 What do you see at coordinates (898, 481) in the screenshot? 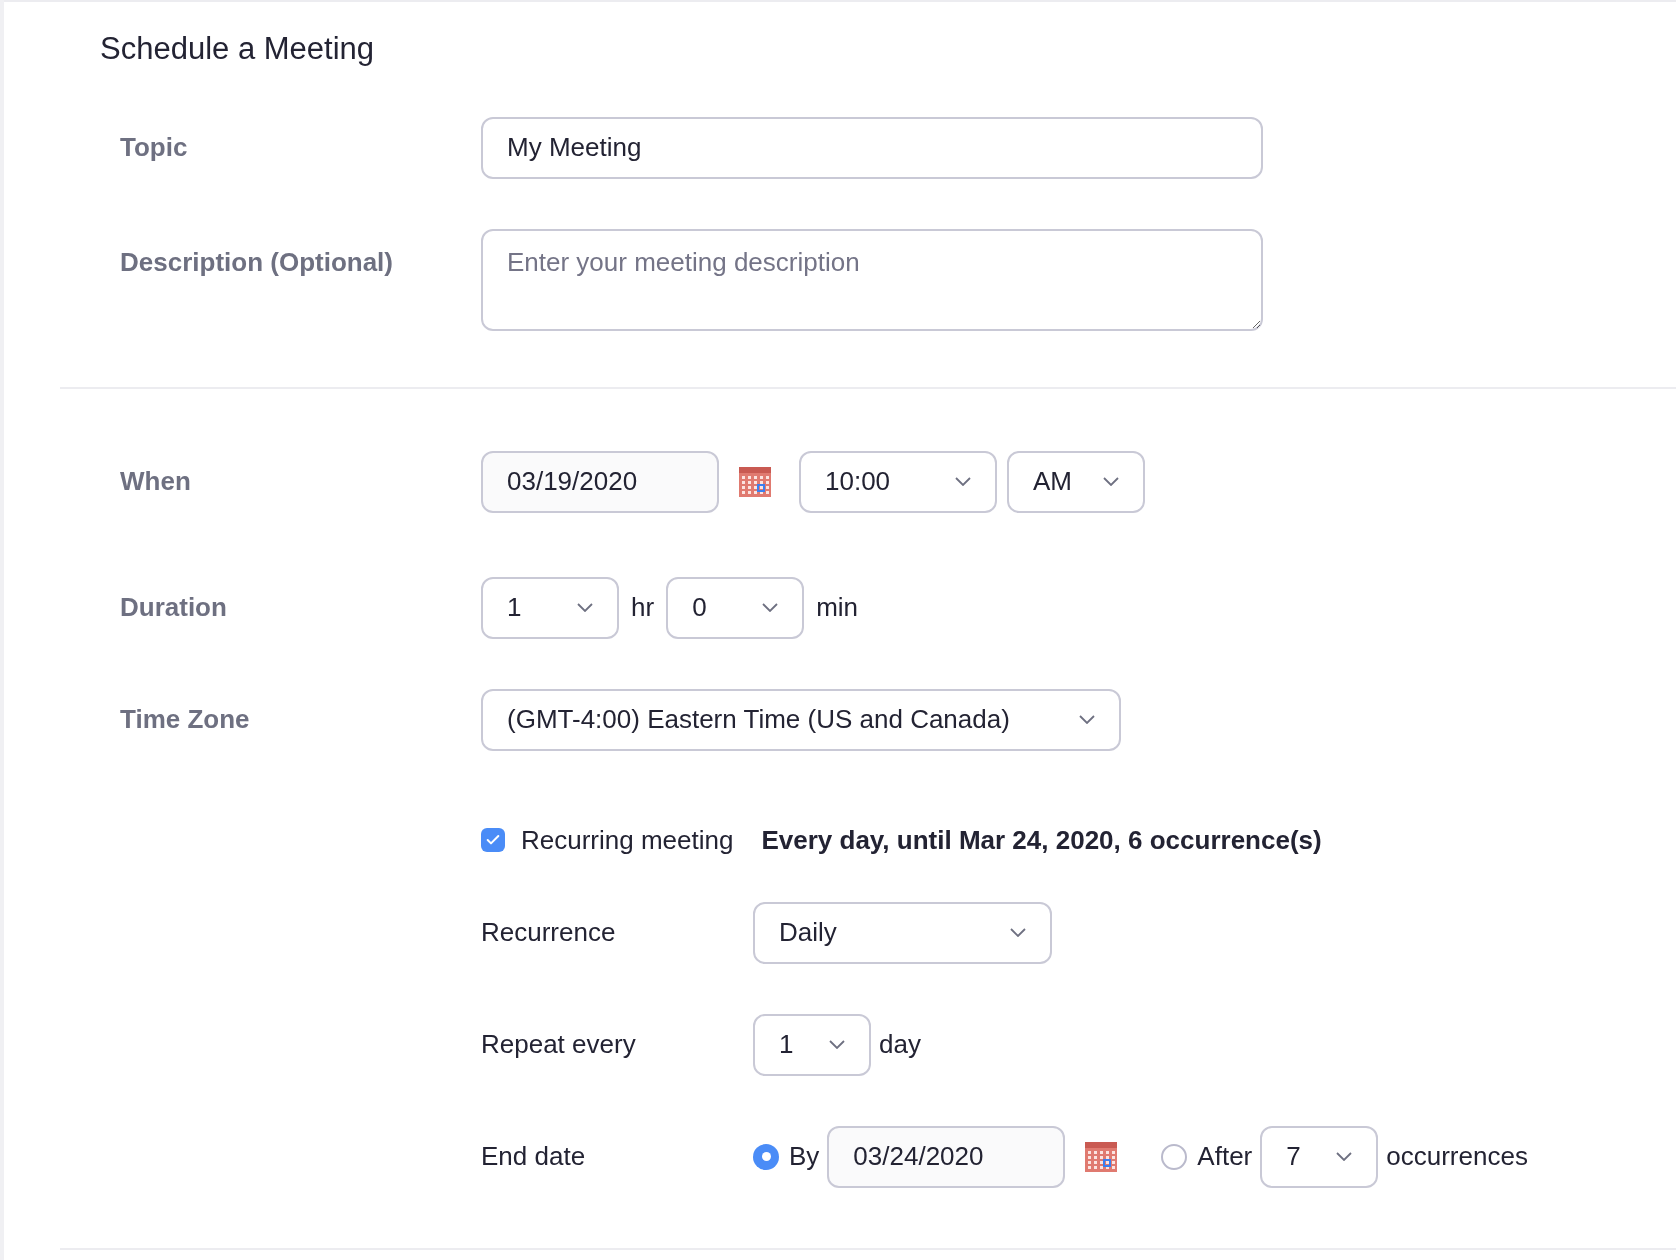
I see `dropdown: 10:00` at bounding box center [898, 481].